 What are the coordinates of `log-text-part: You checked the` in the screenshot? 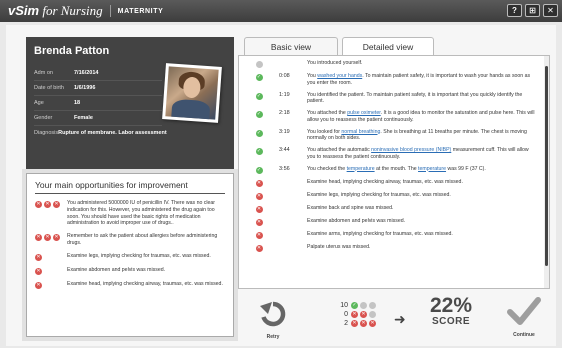 It's located at (327, 168).